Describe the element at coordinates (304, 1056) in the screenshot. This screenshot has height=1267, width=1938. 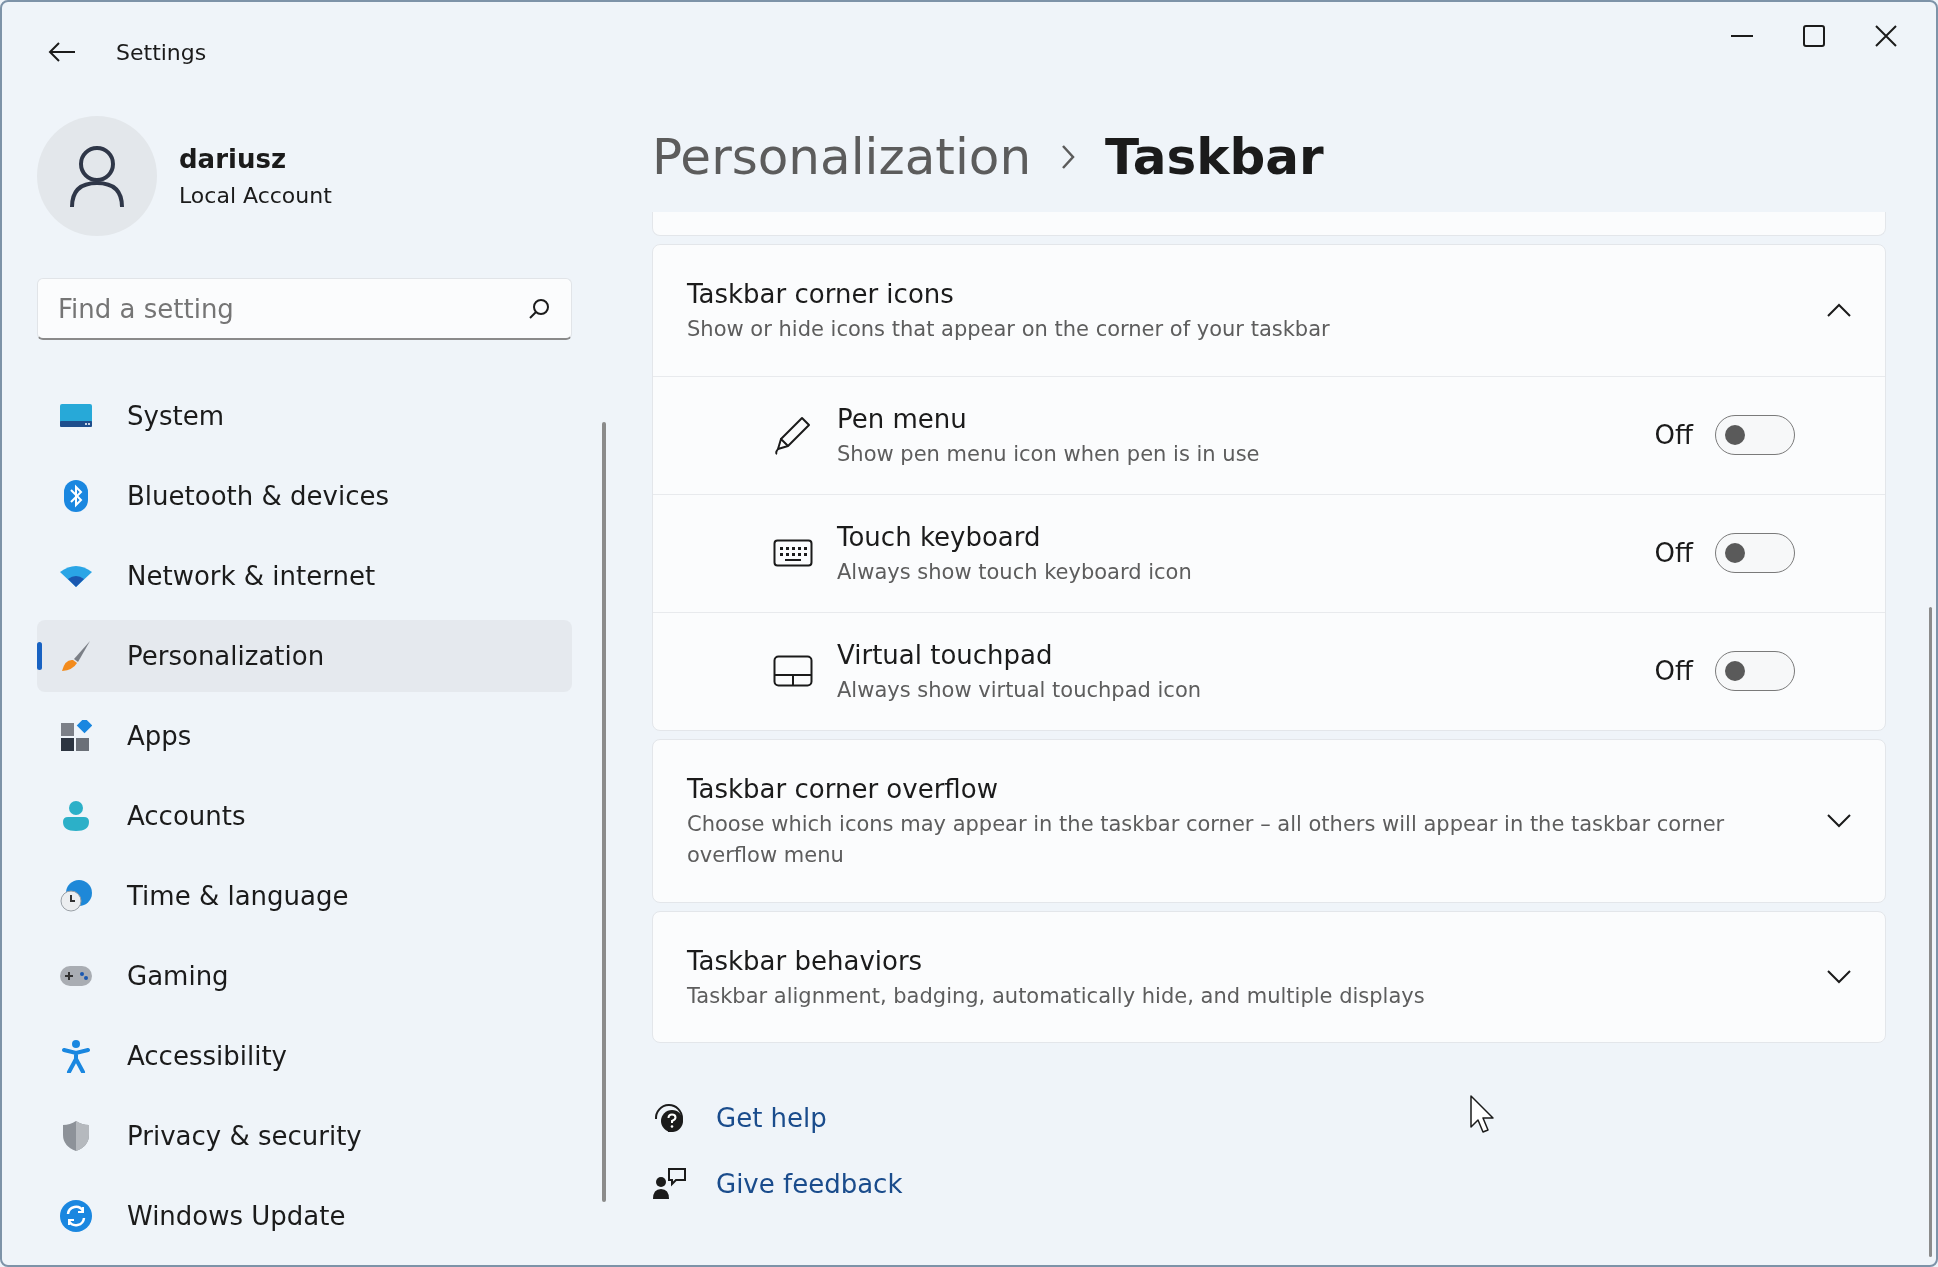
I see `sidebar-item: Accessibility` at that location.